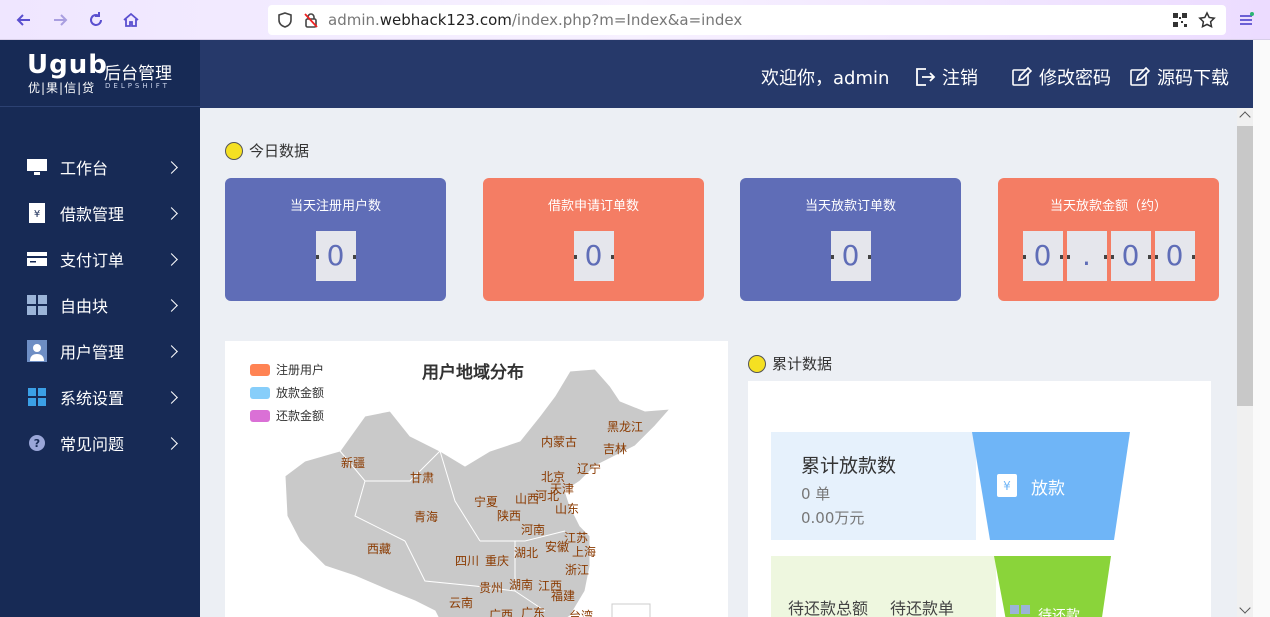 Image resolution: width=1270 pixels, height=617 pixels. I want to click on user-icon, so click(37, 351).